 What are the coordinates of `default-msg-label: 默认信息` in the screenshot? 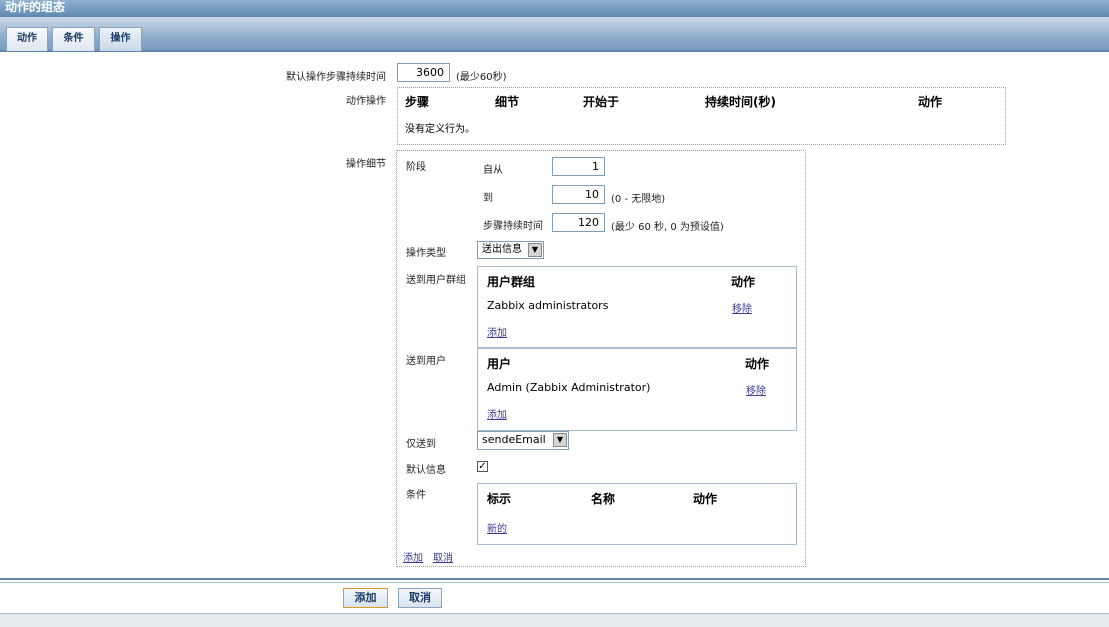 It's located at (426, 470).